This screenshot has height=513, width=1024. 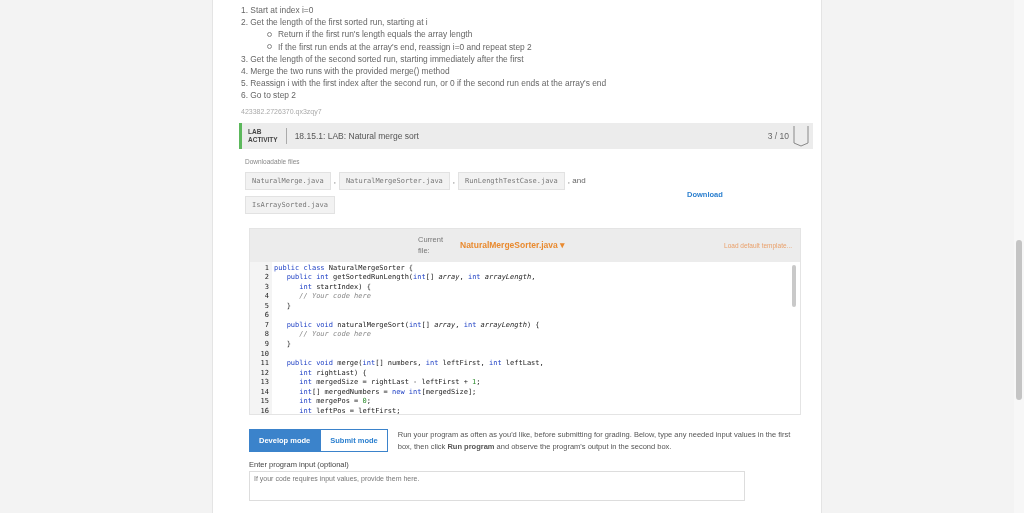 I want to click on step-text: 6. Go to step 2, so click(x=268, y=95).